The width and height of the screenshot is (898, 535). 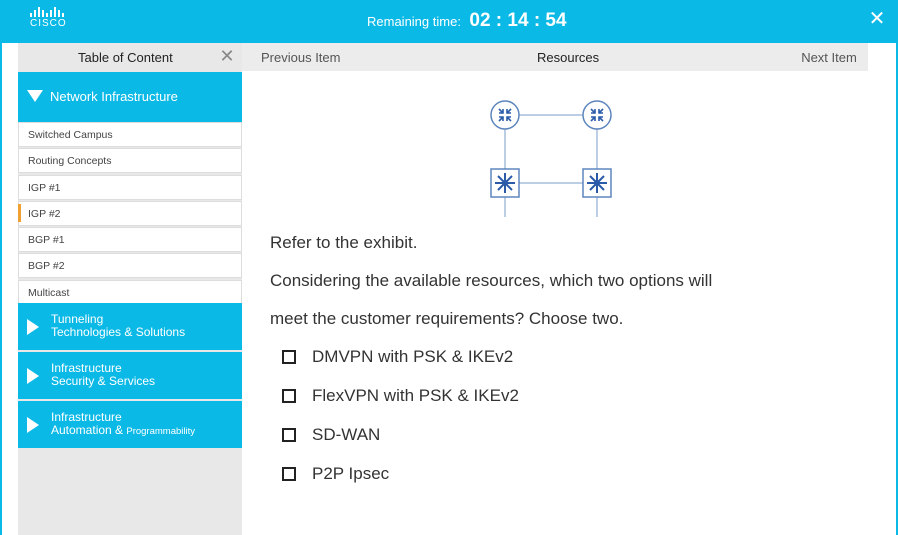 I want to click on section-label-line2: Technologies & Solutions, so click(x=118, y=332).